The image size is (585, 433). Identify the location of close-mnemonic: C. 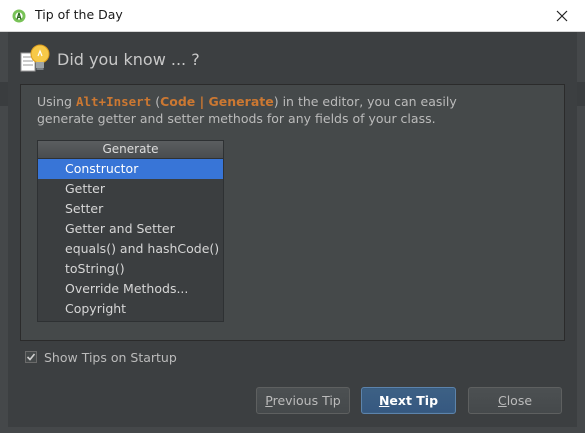
(502, 400).